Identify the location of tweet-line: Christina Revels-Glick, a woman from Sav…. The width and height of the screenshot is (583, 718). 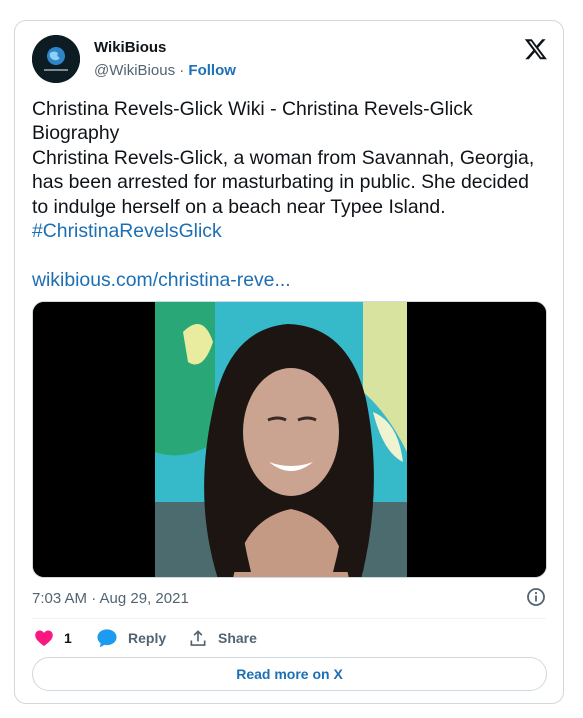
(283, 157).